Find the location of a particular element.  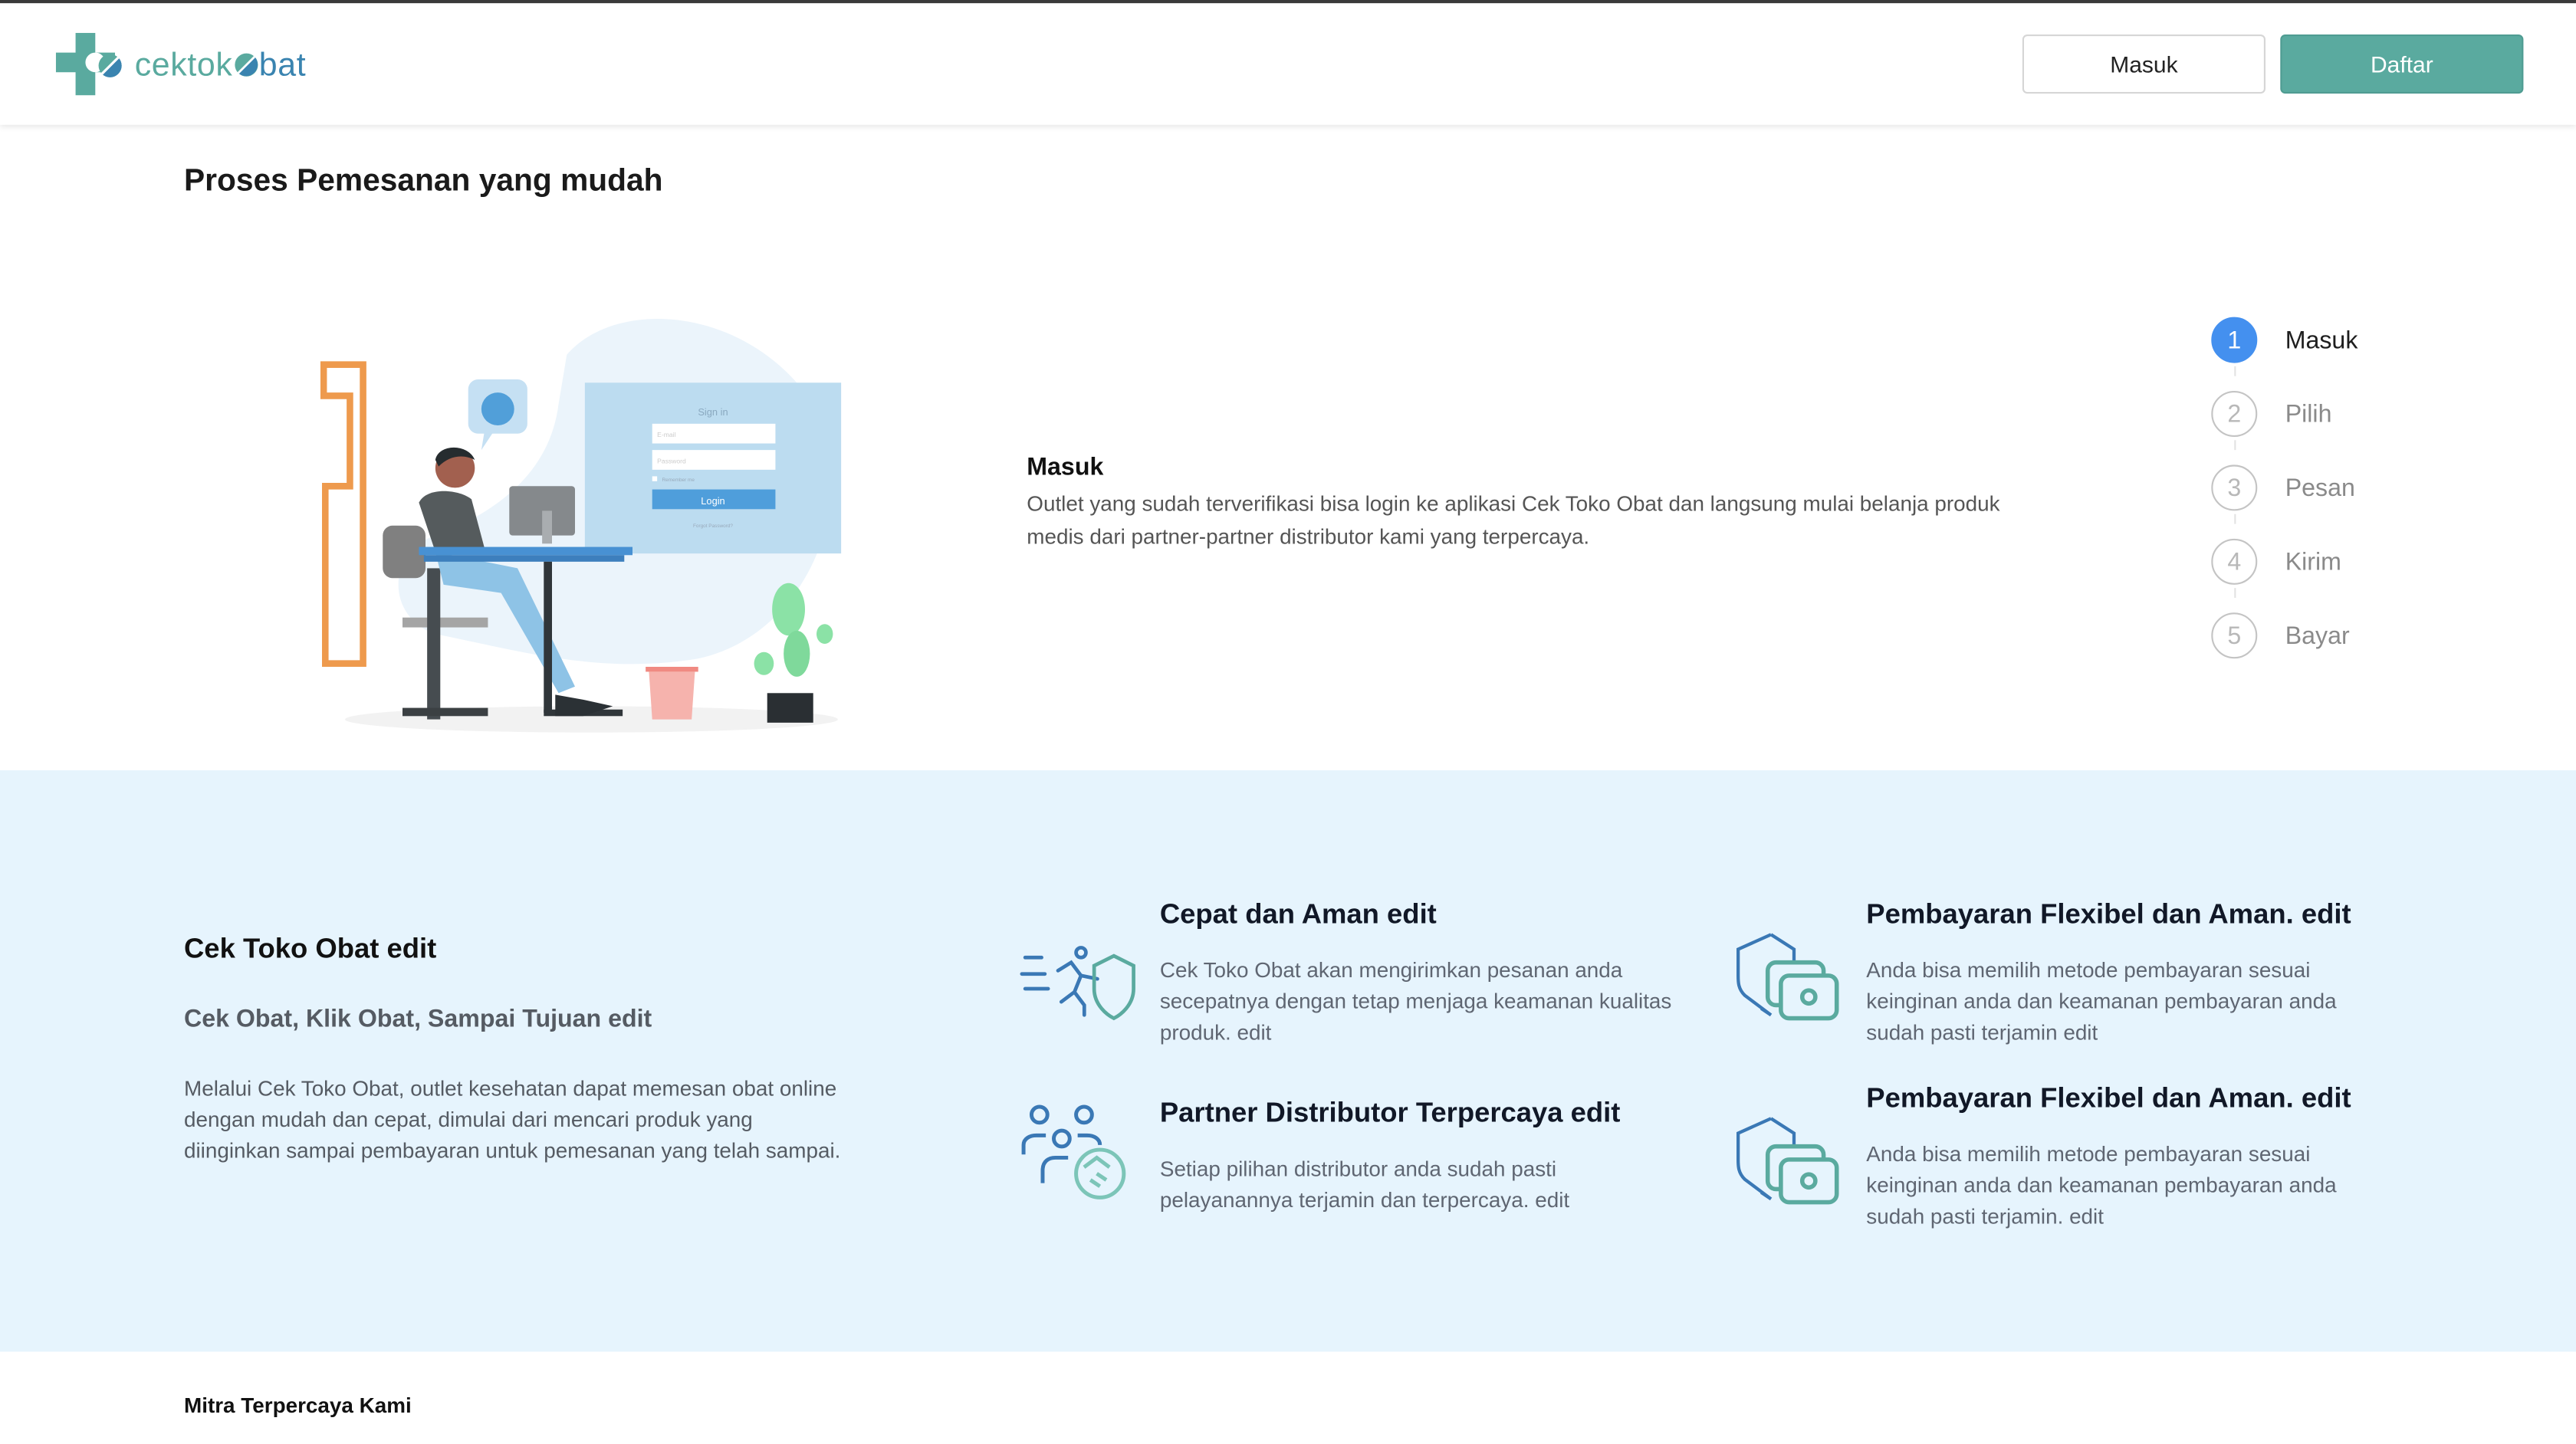

step-number: 5 is located at coordinates (2235, 635).